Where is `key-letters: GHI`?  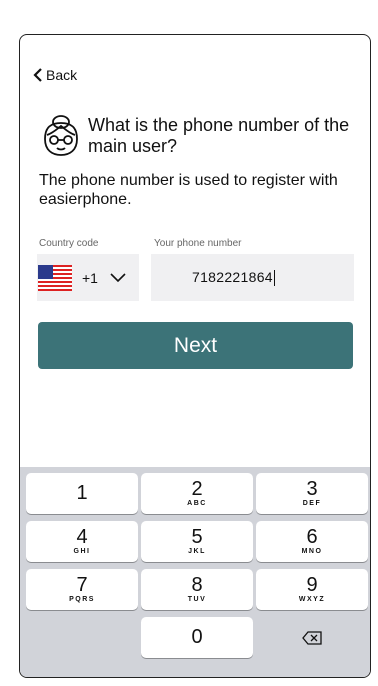 key-letters: GHI is located at coordinates (82, 551).